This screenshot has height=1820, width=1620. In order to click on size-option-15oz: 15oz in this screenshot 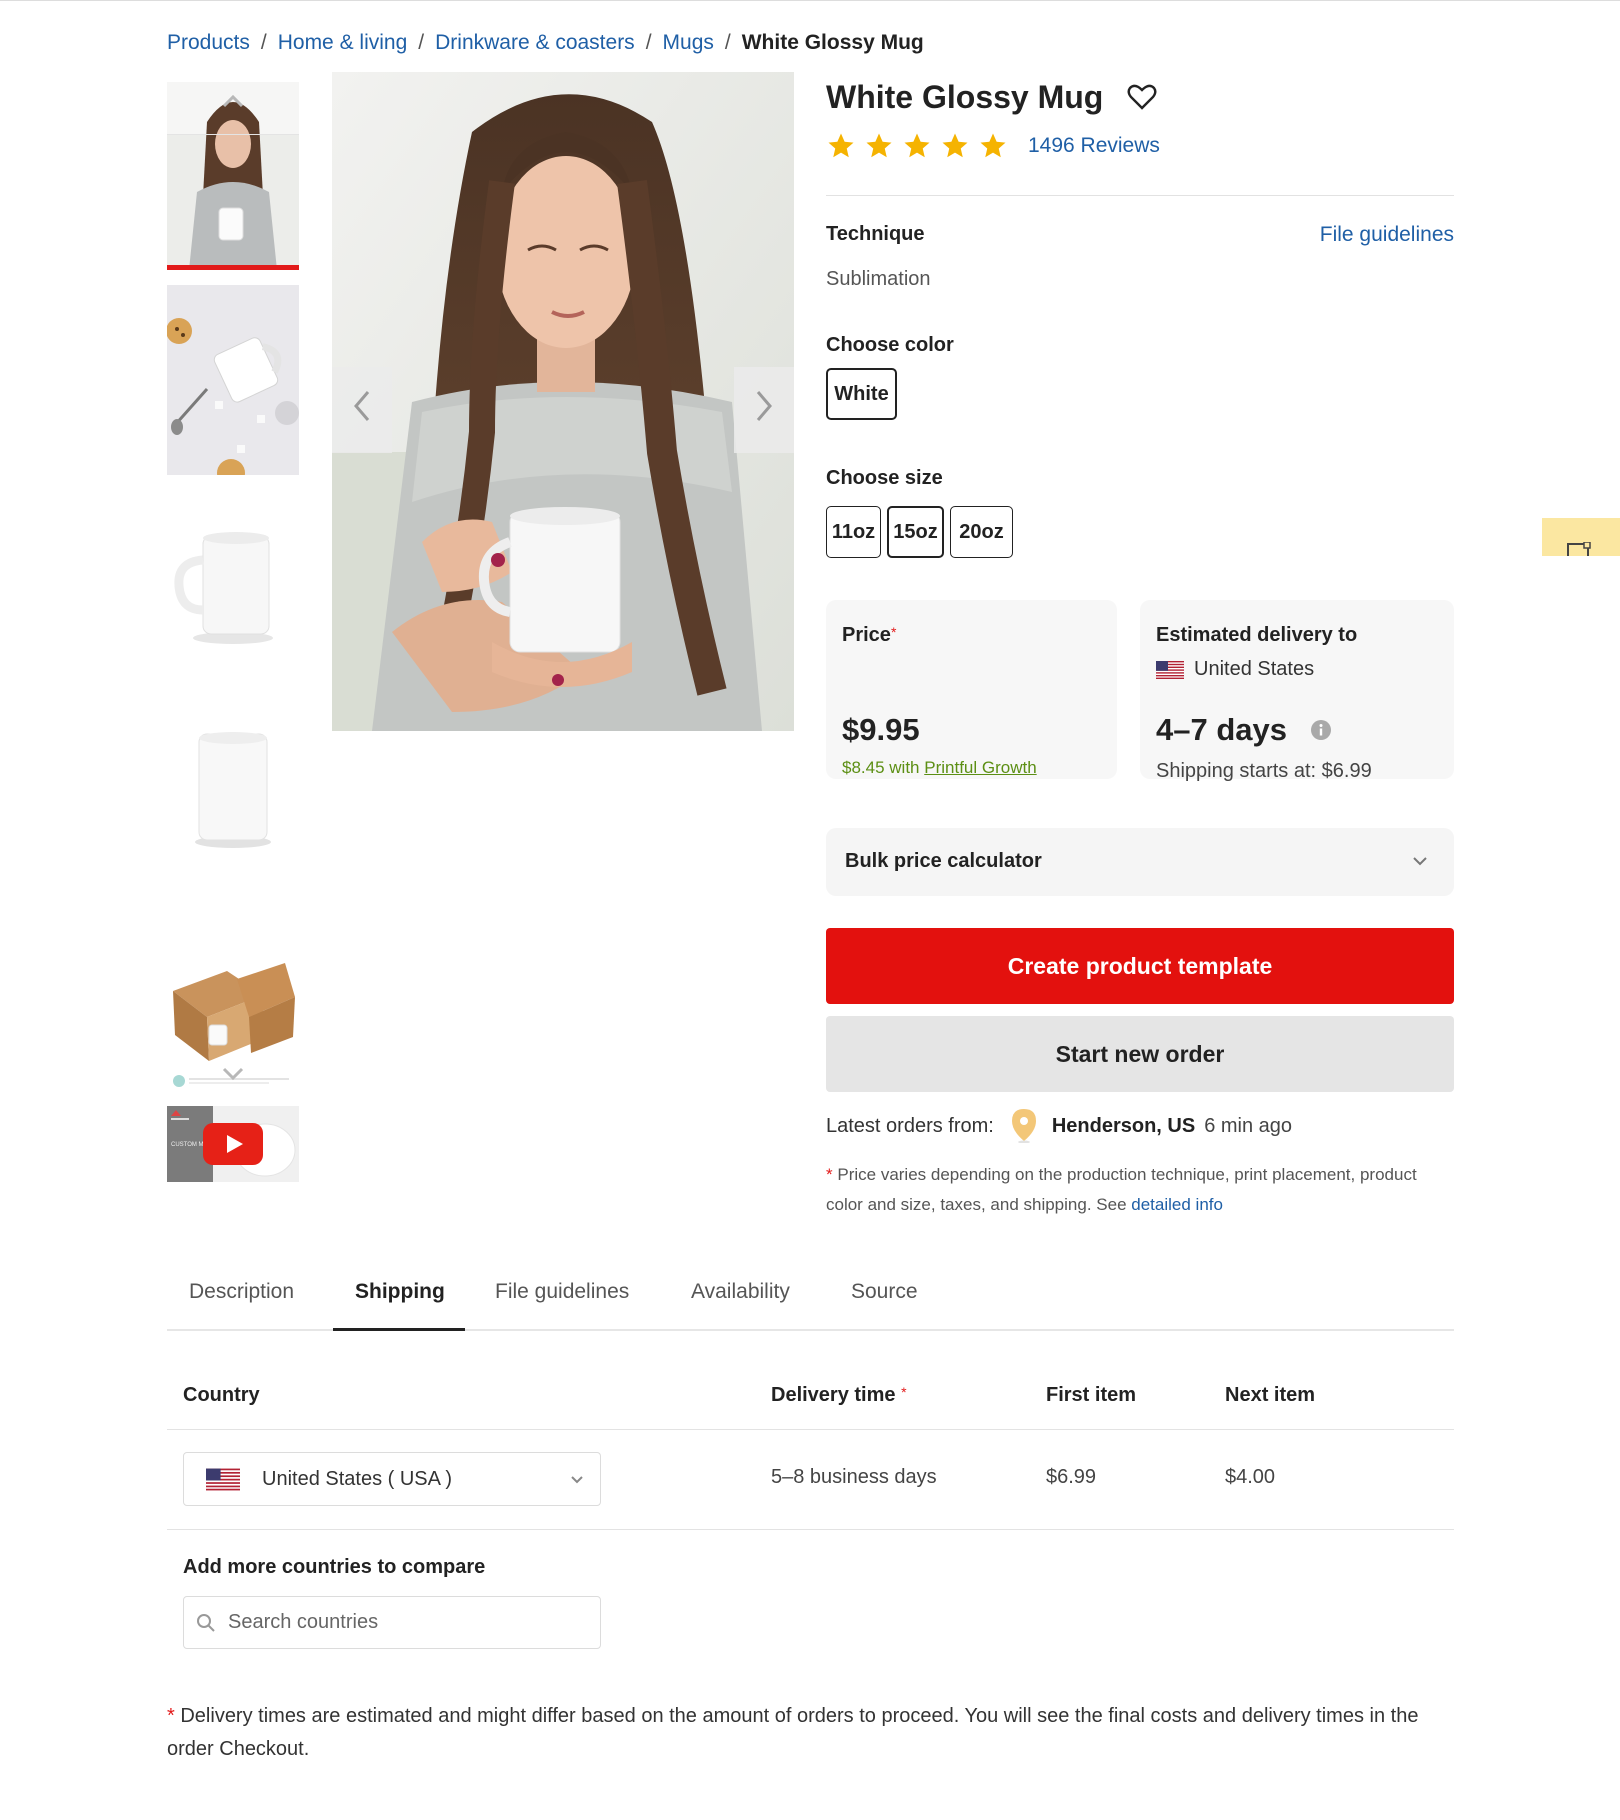, I will do `click(915, 532)`.